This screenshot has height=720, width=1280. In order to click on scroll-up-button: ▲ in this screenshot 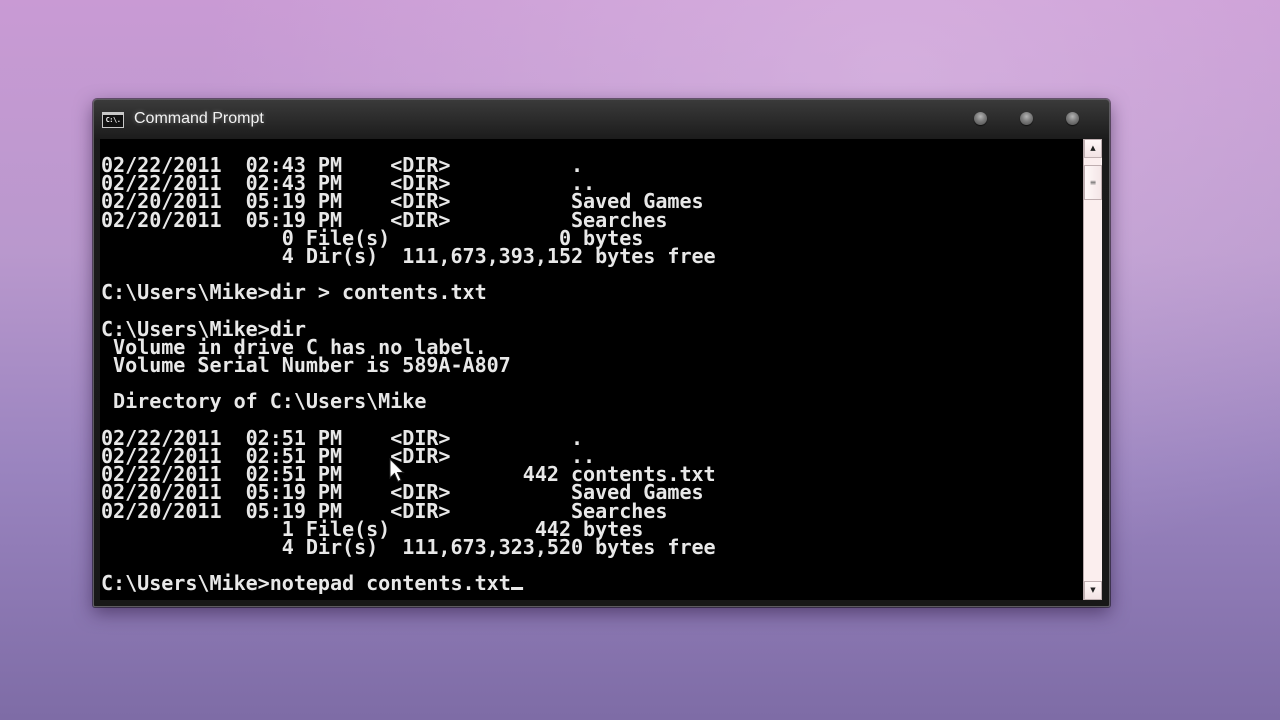, I will do `click(1093, 148)`.